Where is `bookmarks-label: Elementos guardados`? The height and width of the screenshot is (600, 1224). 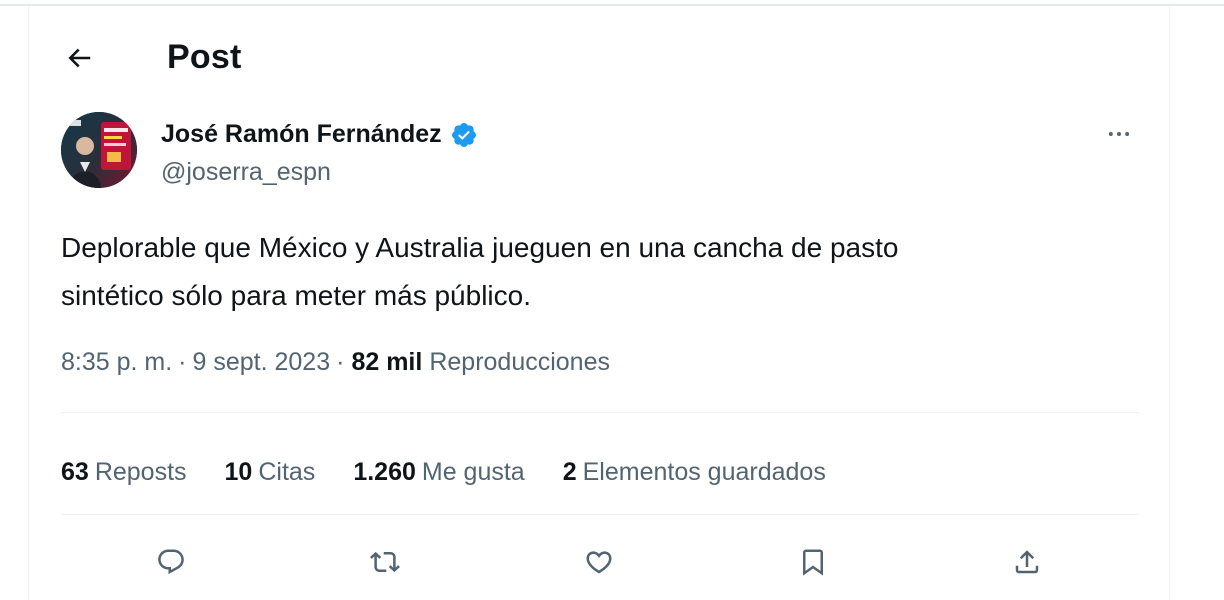
bookmarks-label: Elementos guardados is located at coordinates (704, 471).